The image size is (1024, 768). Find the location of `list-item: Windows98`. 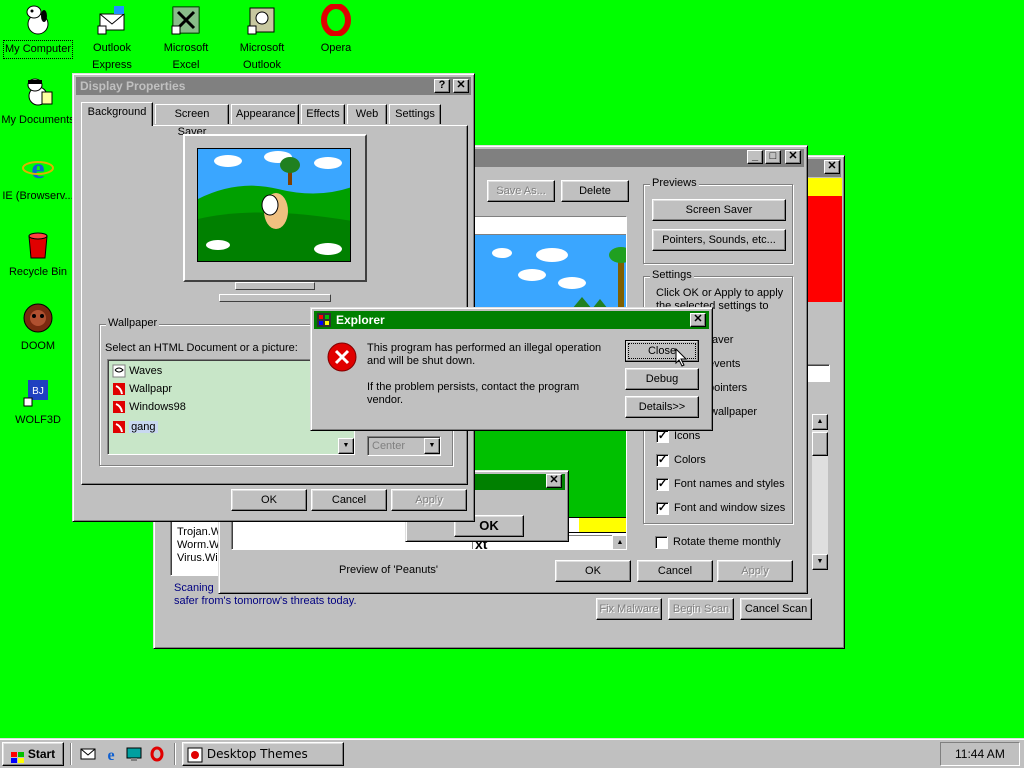

list-item: Windows98 is located at coordinates (149, 409).